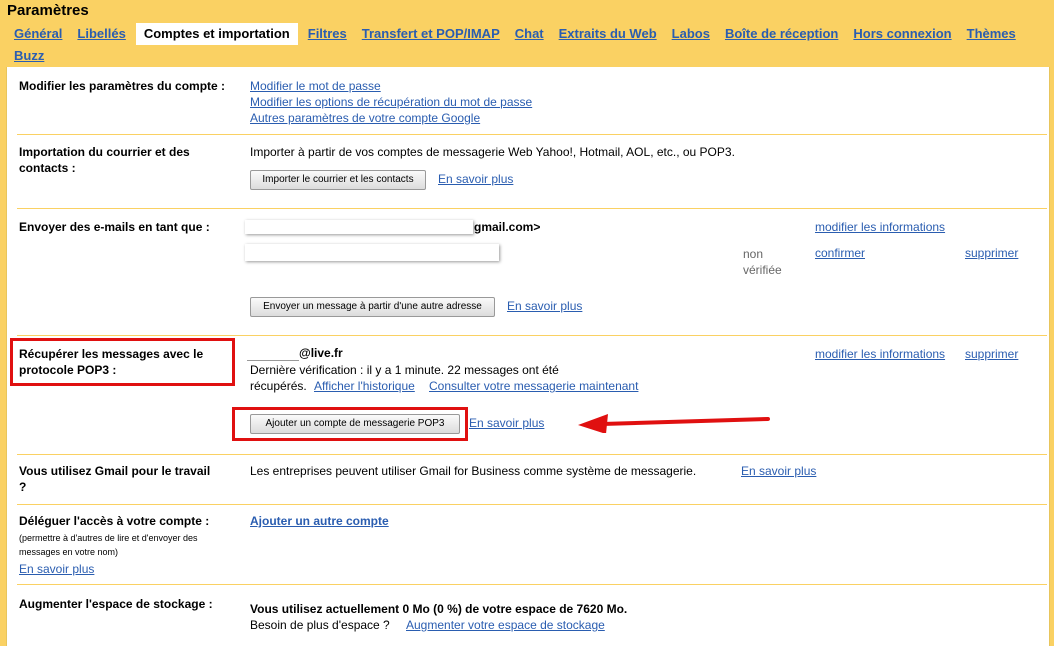  I want to click on change-password-link: Modifier le mot de passe, so click(315, 86).